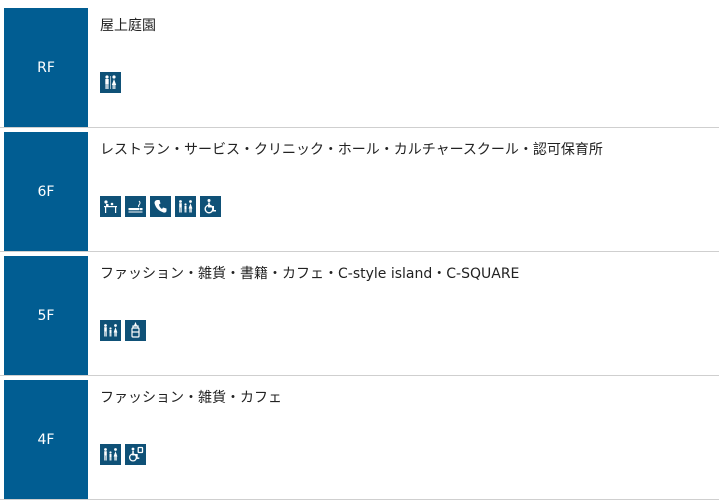  What do you see at coordinates (210, 206) in the screenshot?
I see `wheelchair-icon` at bounding box center [210, 206].